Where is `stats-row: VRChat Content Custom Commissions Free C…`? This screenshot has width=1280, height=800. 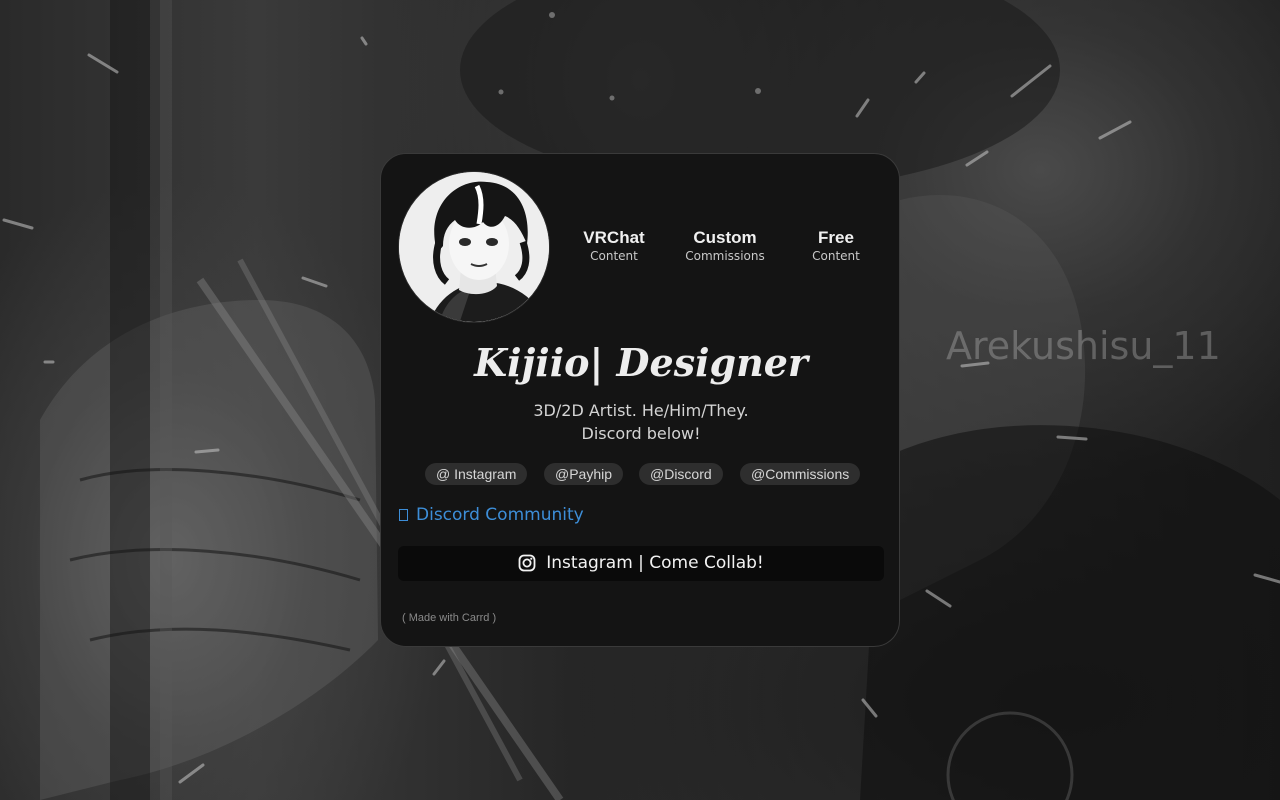 stats-row: VRChat Content Custom Commissions Free C… is located at coordinates (726, 247).